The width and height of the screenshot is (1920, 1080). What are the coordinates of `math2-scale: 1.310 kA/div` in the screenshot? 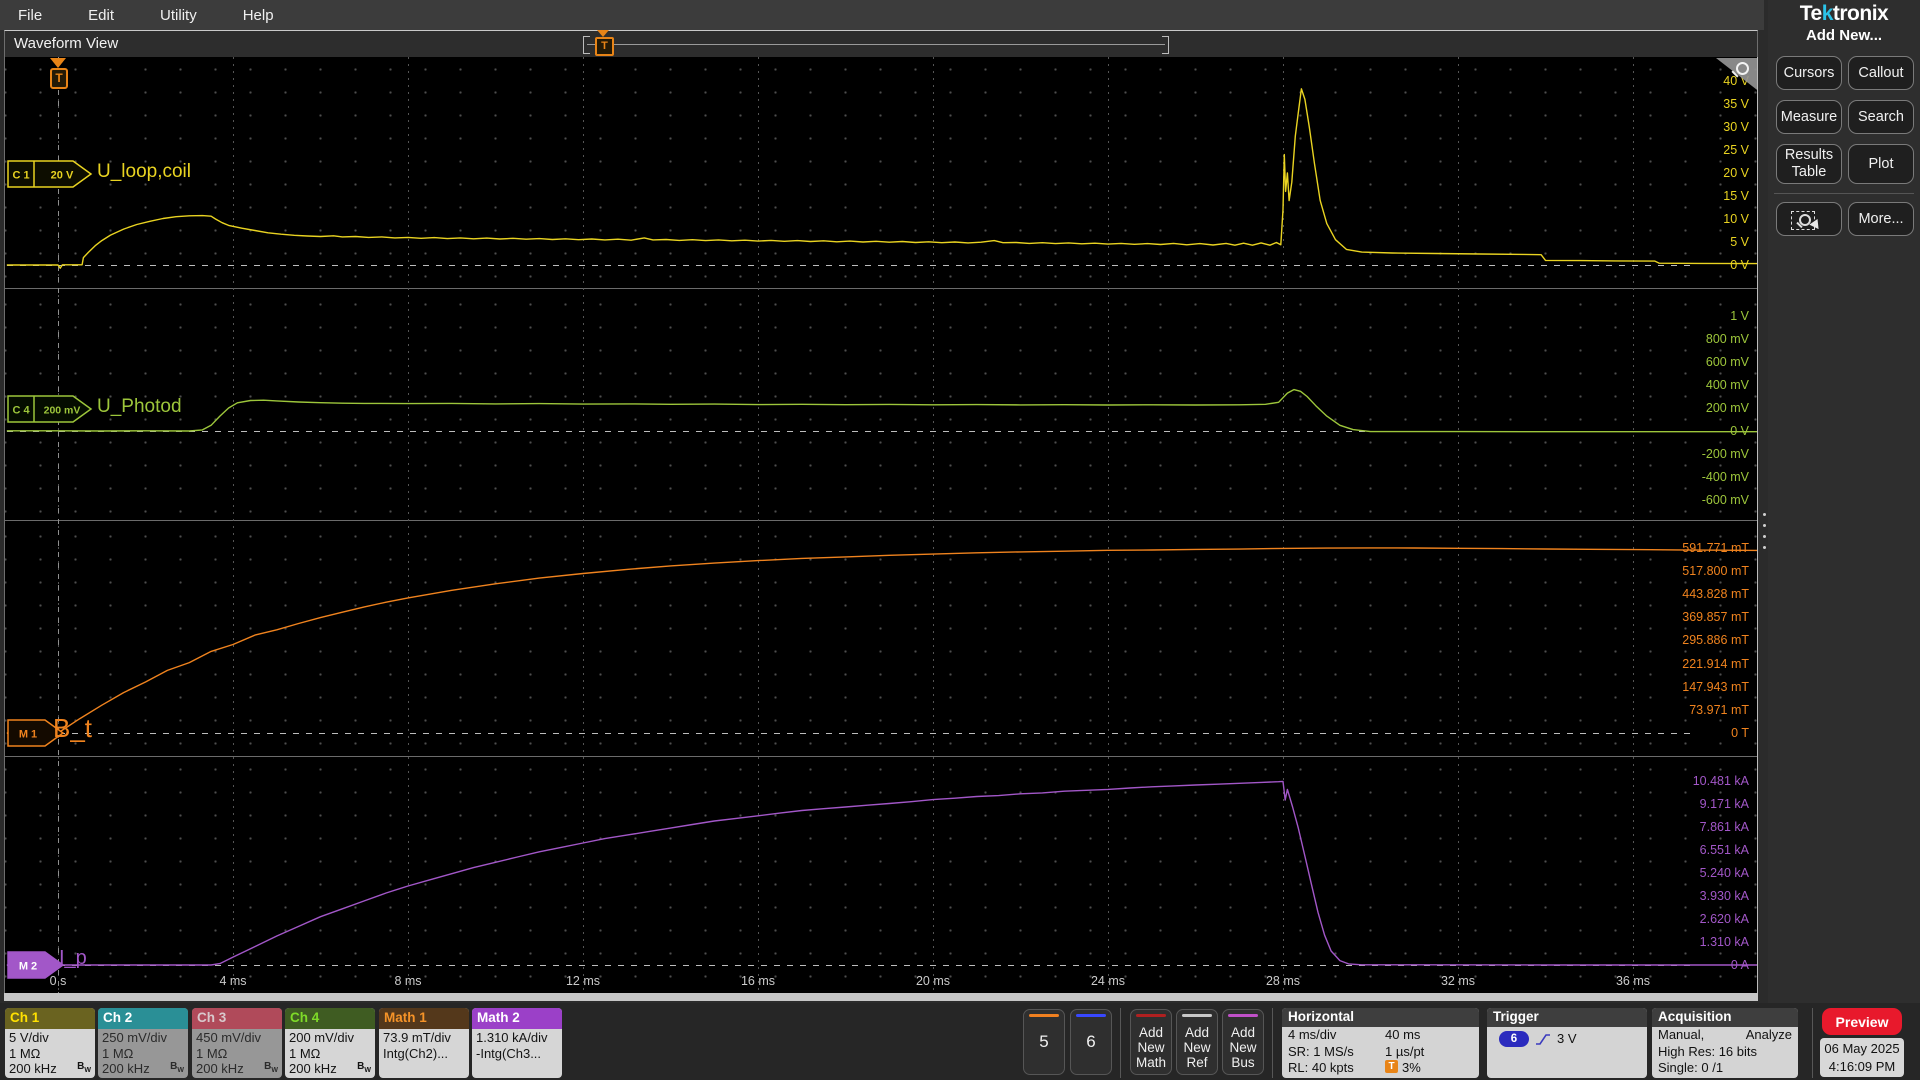 It's located at (512, 1037).